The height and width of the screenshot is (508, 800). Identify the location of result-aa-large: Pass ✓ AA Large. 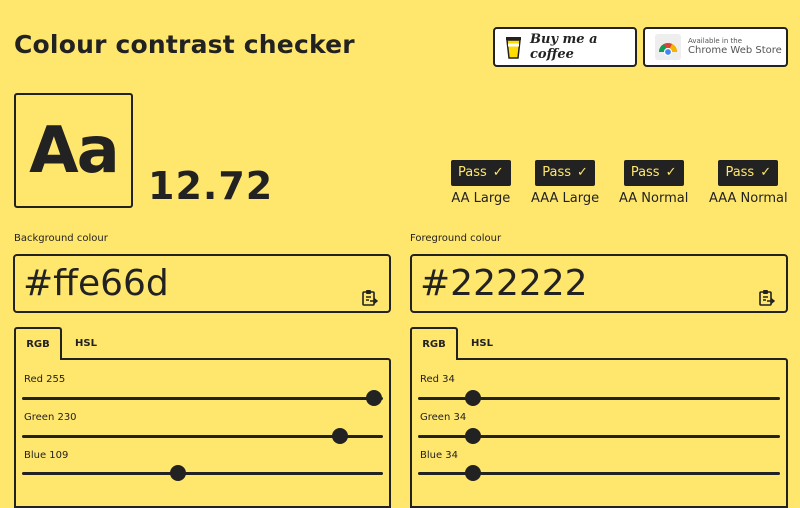
(481, 183).